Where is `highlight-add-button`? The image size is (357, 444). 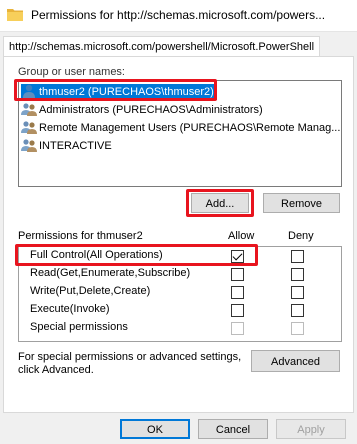
highlight-add-button is located at coordinates (220, 203).